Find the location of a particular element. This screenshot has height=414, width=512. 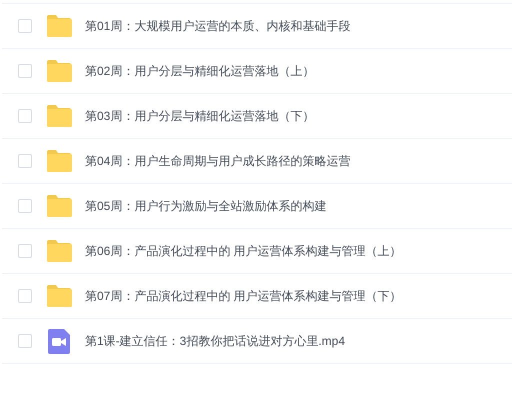

file-name: 第07周：产品演化过程中的 用户运营体系构建与管理（下） is located at coordinates (243, 296).